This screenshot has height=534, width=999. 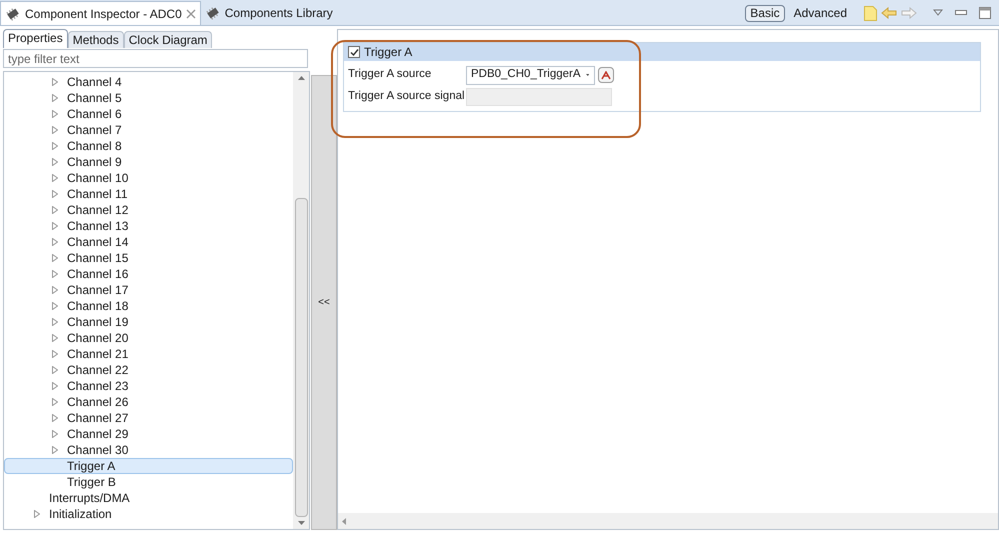 What do you see at coordinates (148, 466) in the screenshot?
I see `tree-item: Trigger A` at bounding box center [148, 466].